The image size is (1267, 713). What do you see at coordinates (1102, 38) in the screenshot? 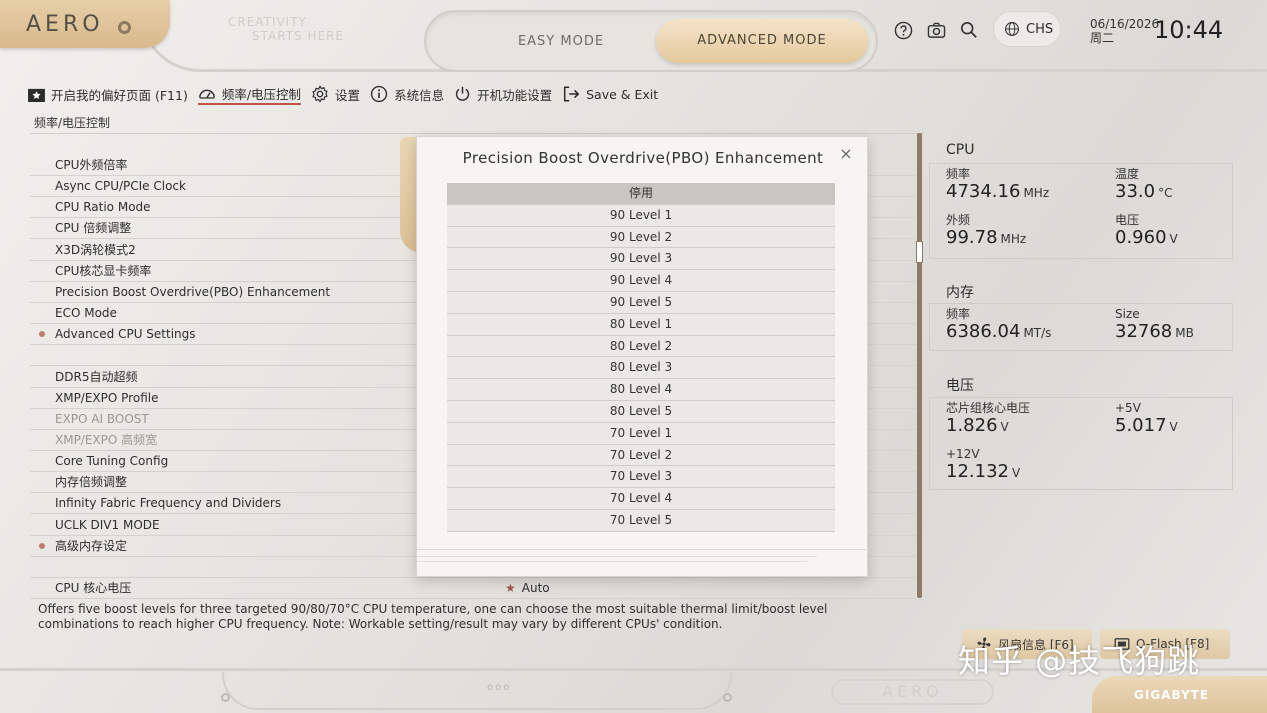
I see `weekday-text: 周二` at bounding box center [1102, 38].